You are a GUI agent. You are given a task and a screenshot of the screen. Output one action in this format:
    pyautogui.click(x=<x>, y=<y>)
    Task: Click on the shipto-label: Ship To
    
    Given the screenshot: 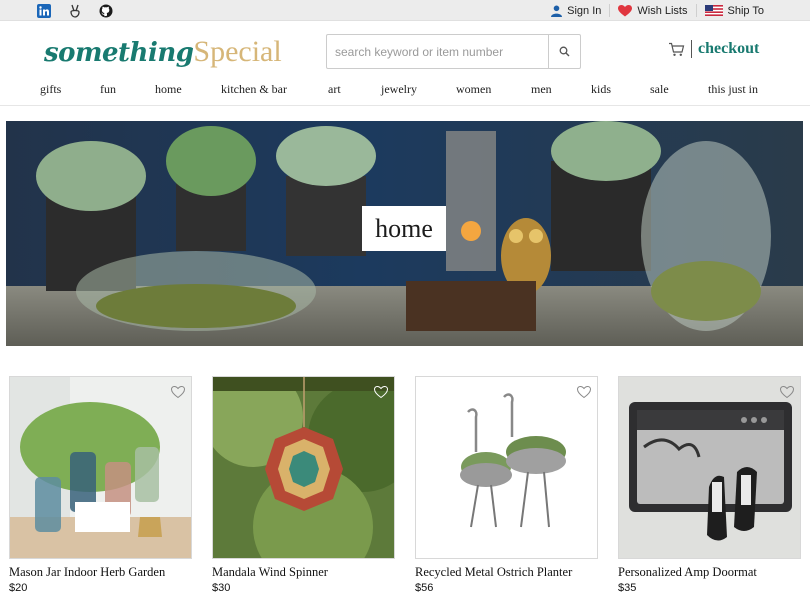 What is the action you would take?
    pyautogui.click(x=746, y=10)
    